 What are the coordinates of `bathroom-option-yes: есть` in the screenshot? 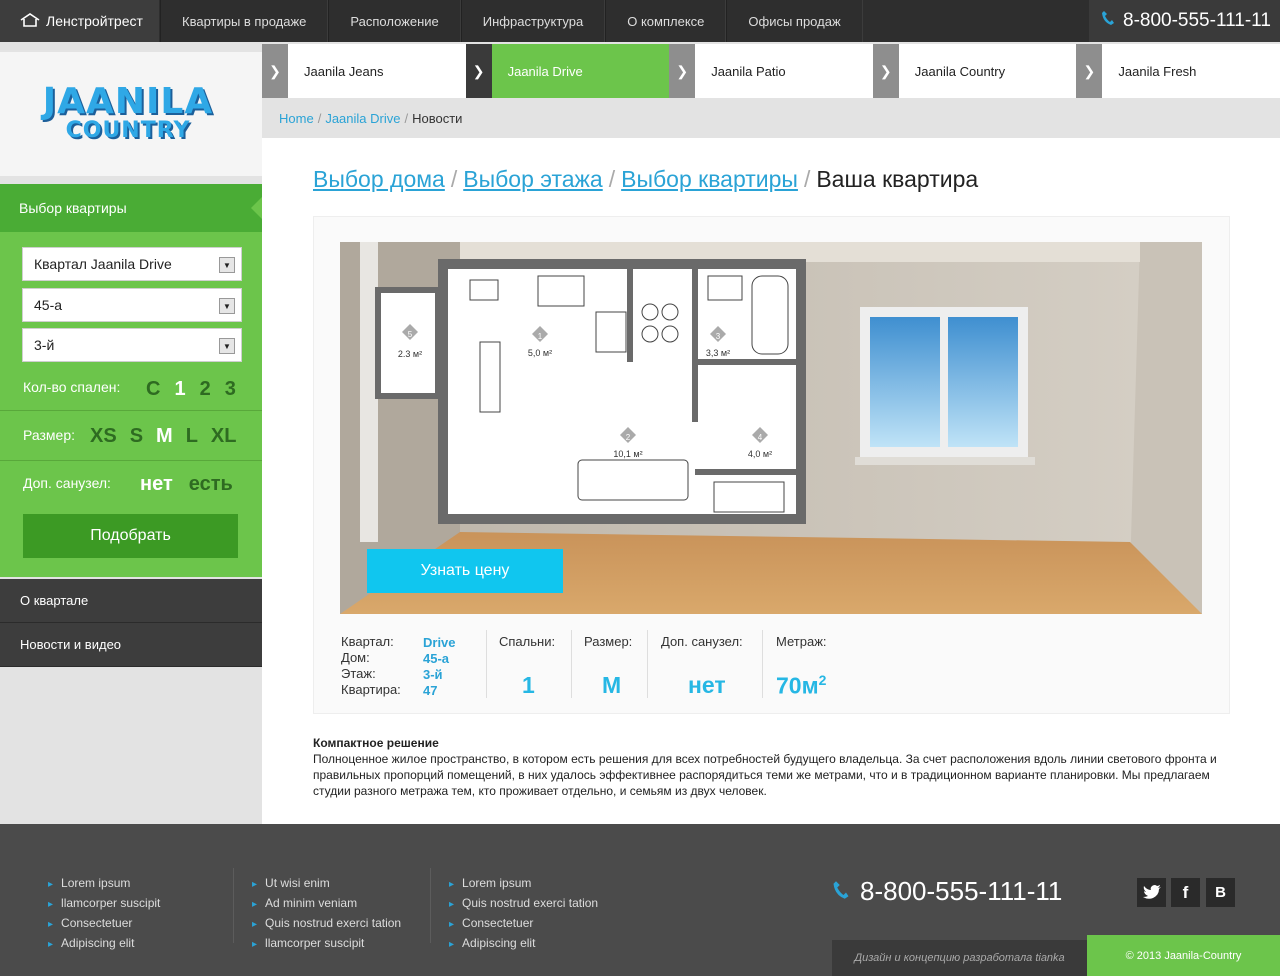 It's located at (211, 484).